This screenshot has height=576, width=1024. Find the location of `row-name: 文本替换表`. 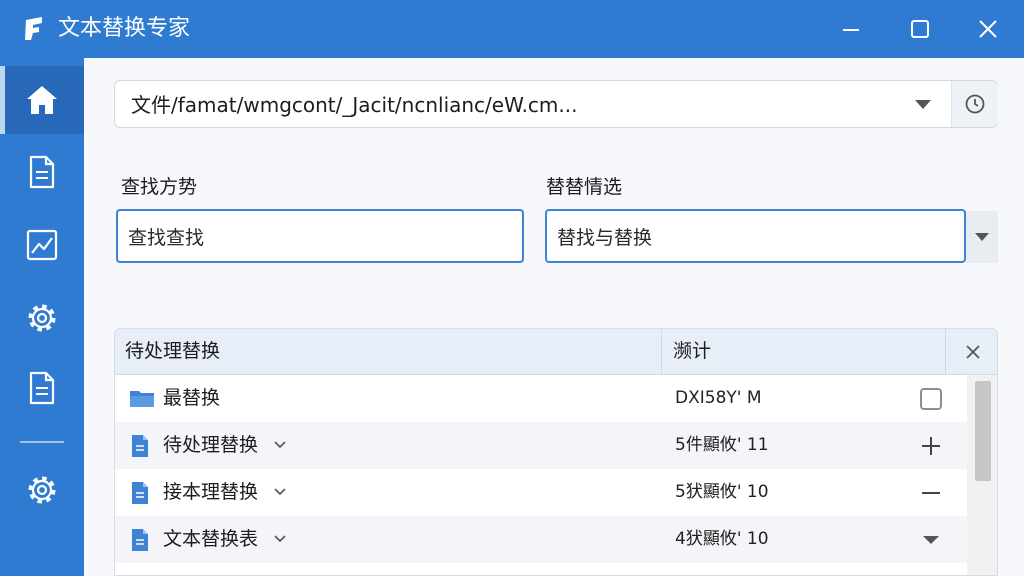

row-name: 文本替换表 is located at coordinates (211, 539).